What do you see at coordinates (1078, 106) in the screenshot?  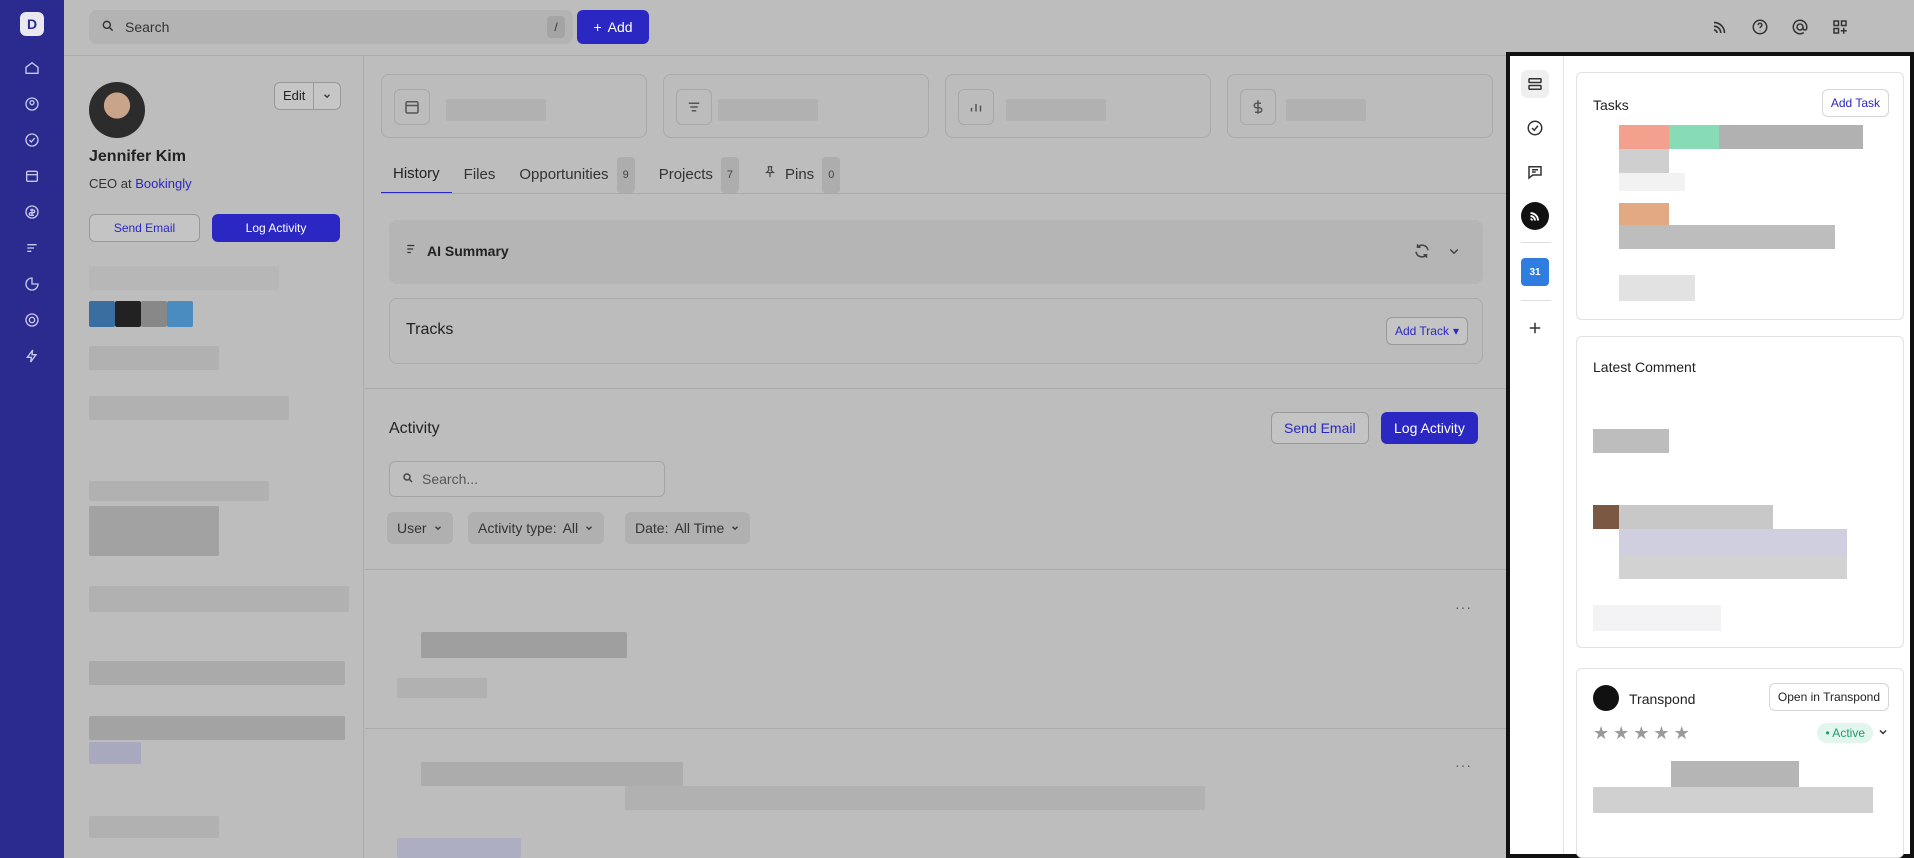 I see `stat-card-reports` at bounding box center [1078, 106].